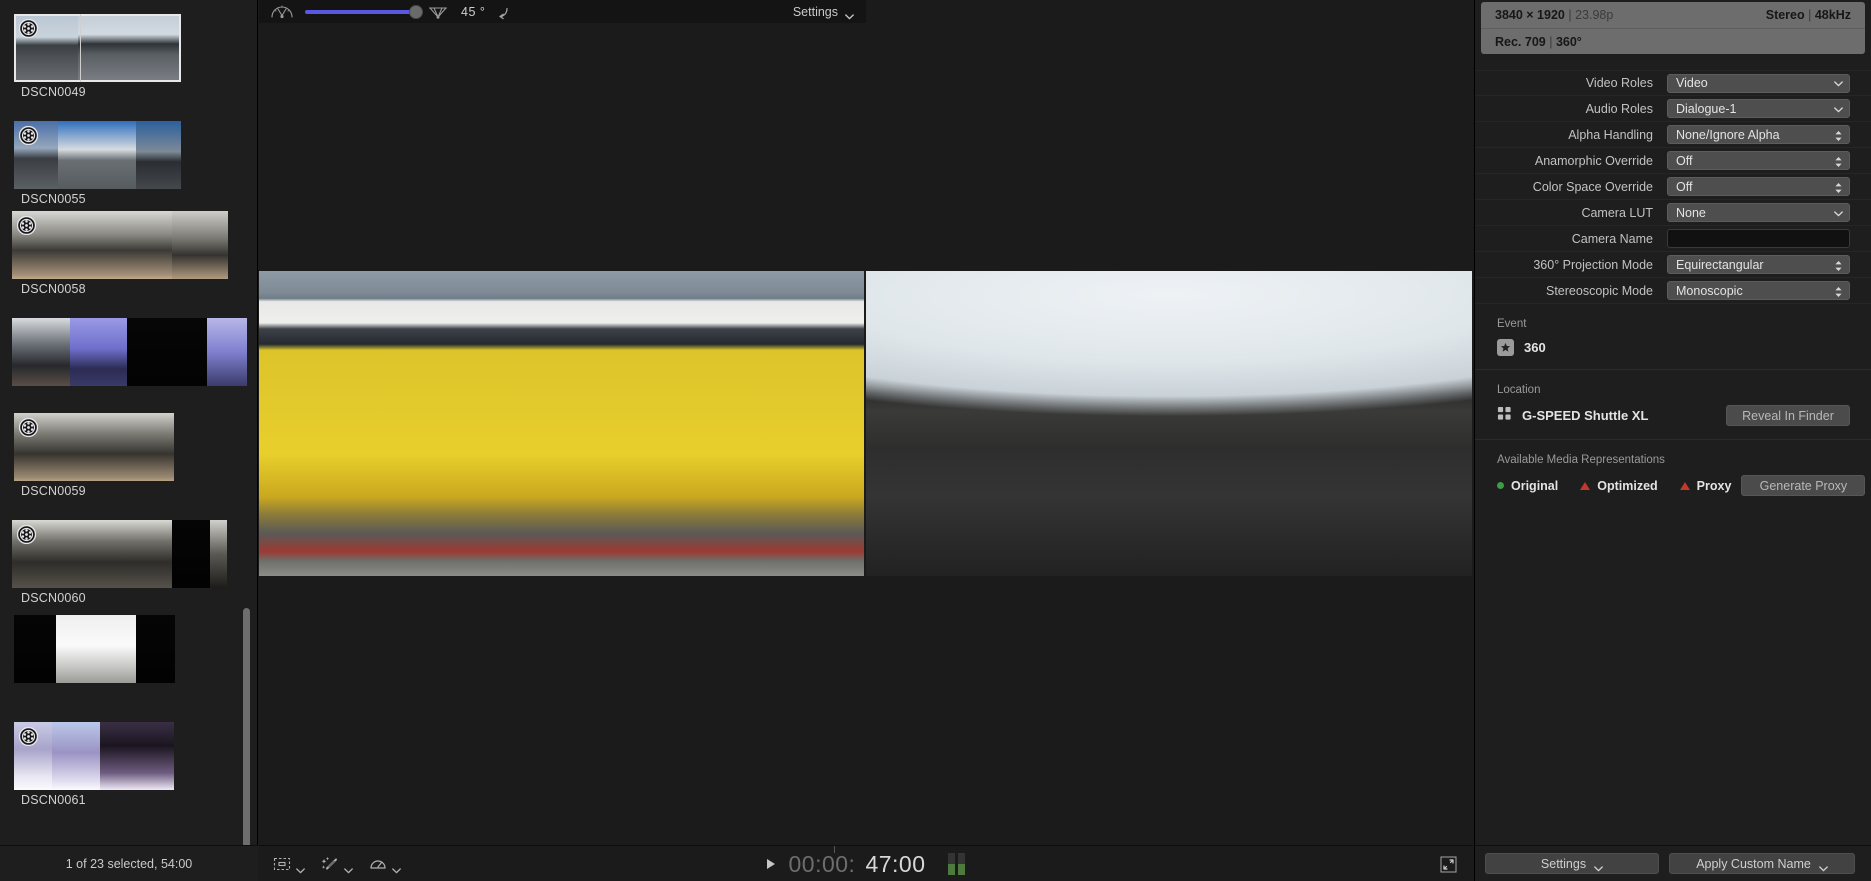  Describe the element at coordinates (1592, 186) in the screenshot. I see `property-label: Color Space Override` at that location.